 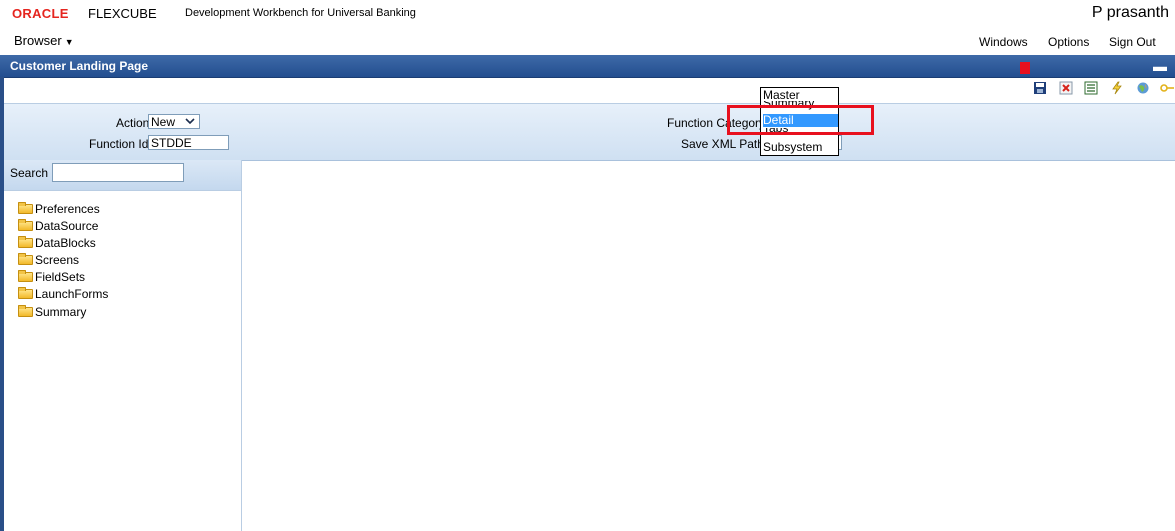 I want to click on sign-out-link: Sign Out, so click(x=1132, y=42).